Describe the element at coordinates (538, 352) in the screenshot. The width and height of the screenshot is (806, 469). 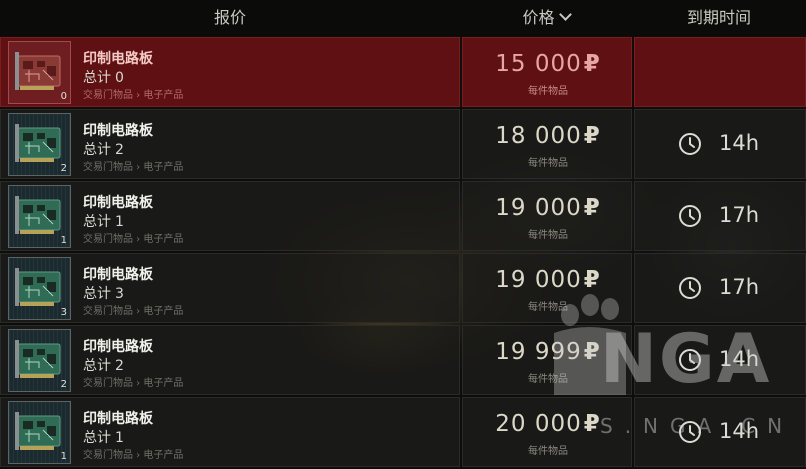
I see `price-amount: 19 999` at that location.